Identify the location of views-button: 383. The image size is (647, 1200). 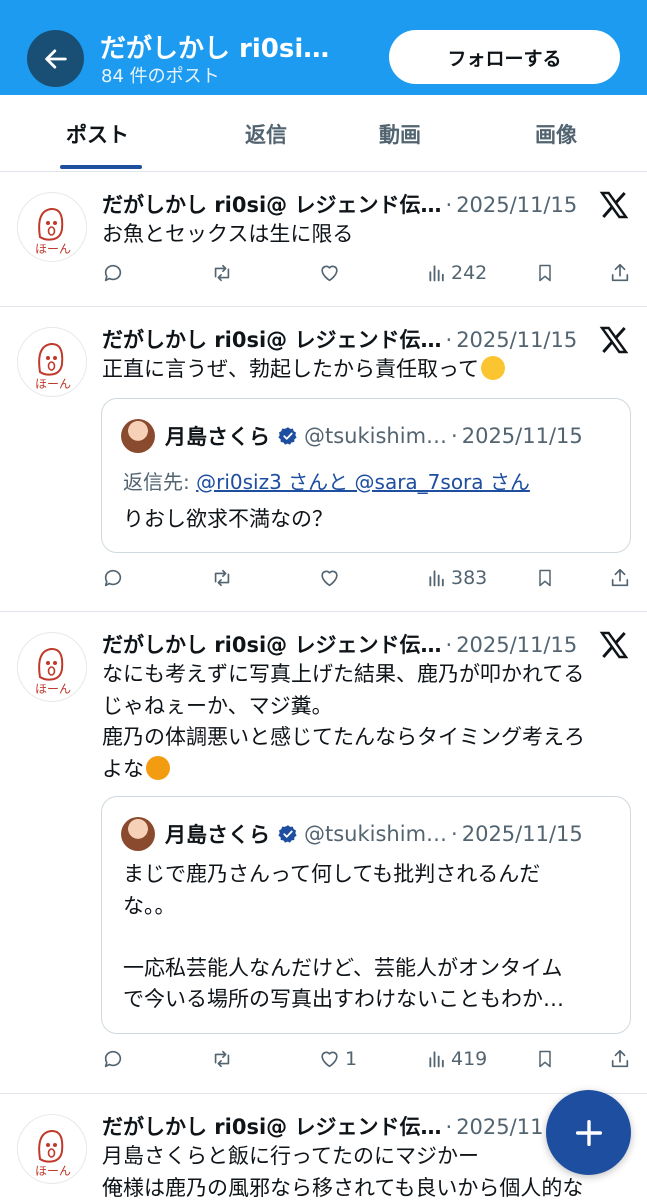
(457, 578).